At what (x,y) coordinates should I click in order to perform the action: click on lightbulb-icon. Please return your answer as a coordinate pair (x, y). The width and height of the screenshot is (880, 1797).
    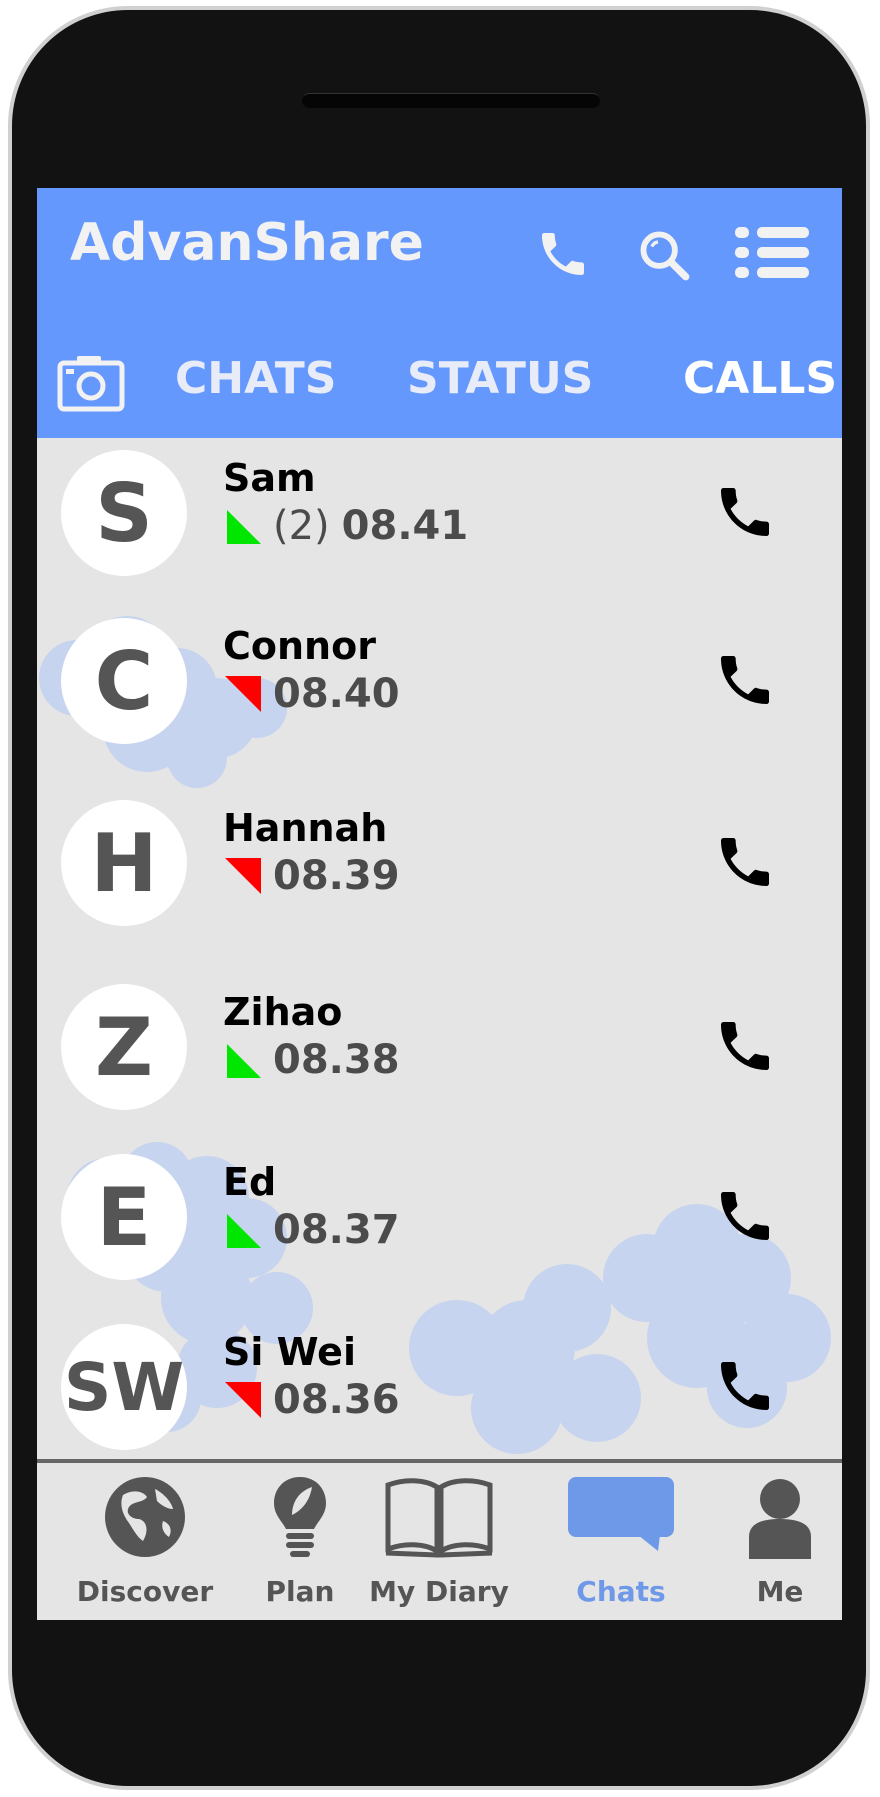
    Looking at the image, I should click on (300, 1517).